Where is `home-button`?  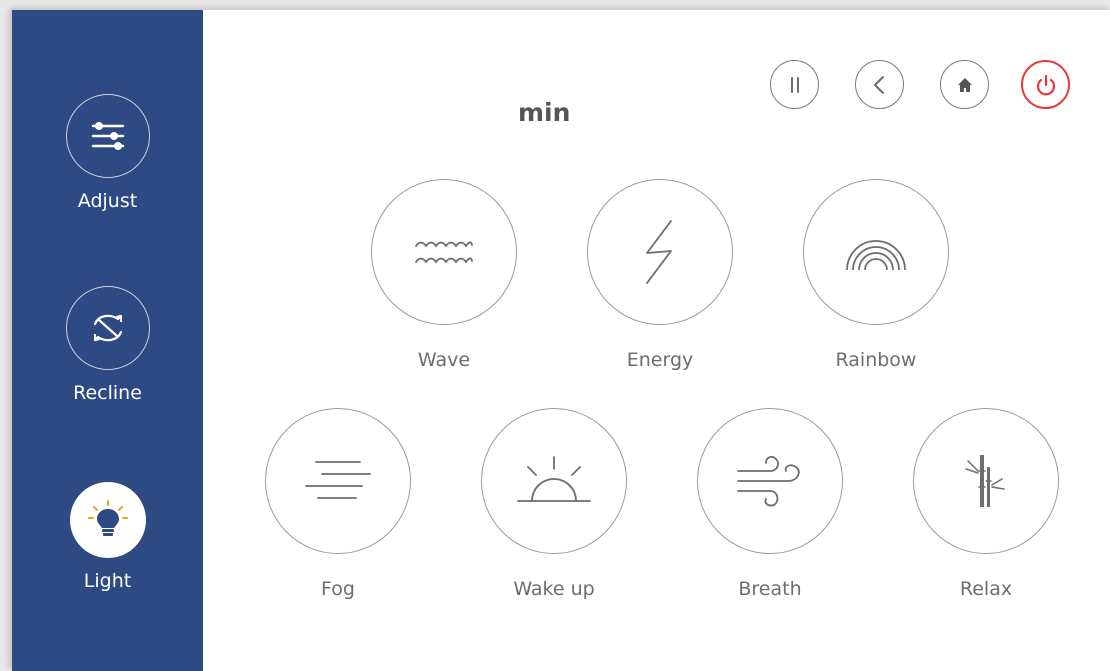
home-button is located at coordinates (964, 84).